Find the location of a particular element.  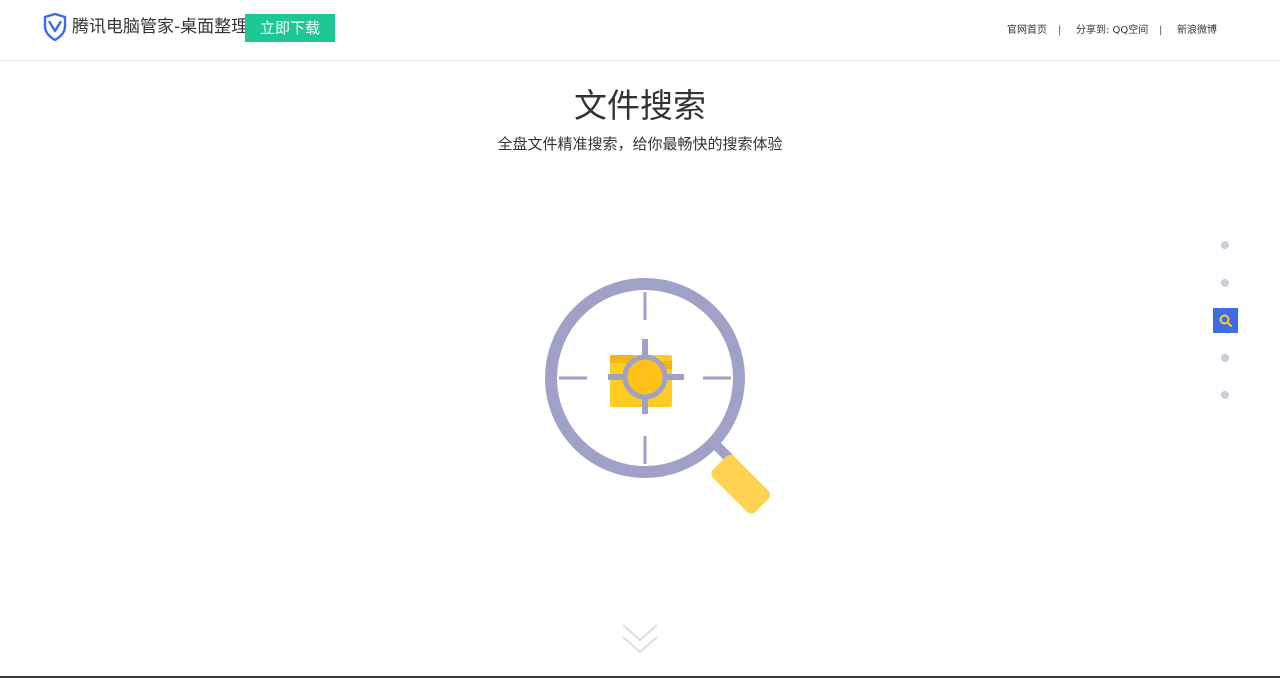

brand-title: 腾讯电脑管家-桌面整理 is located at coordinates (160, 27).